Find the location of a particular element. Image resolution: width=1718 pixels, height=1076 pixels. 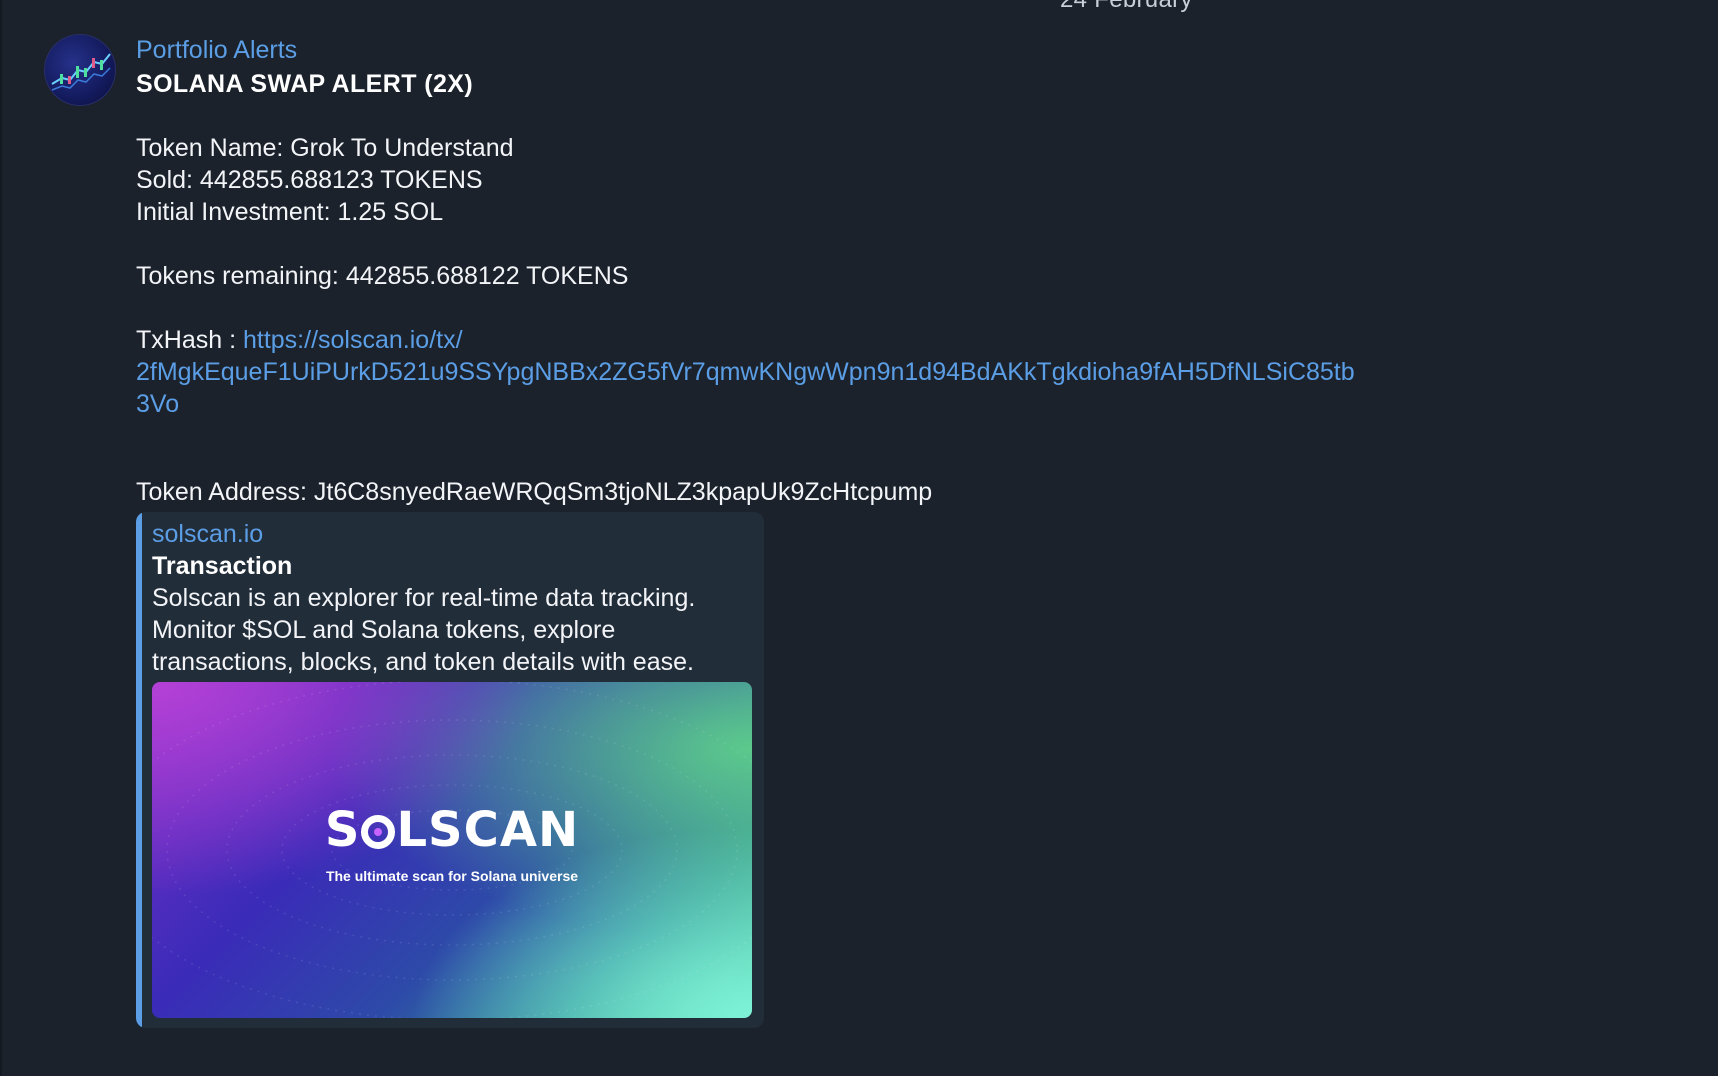

alert-headline: SOLANA SWAP ALERT (2X) is located at coordinates (305, 84).